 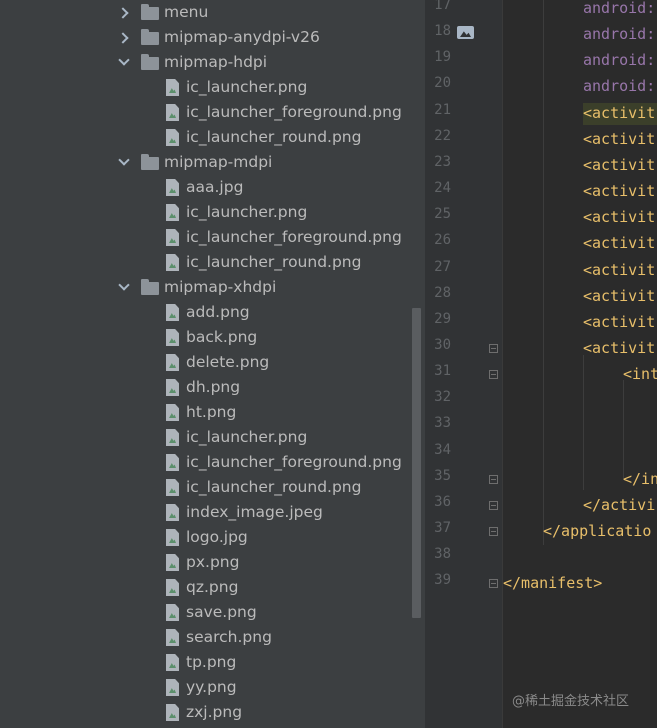 What do you see at coordinates (640, 374) in the screenshot?
I see `code-token: <int` at bounding box center [640, 374].